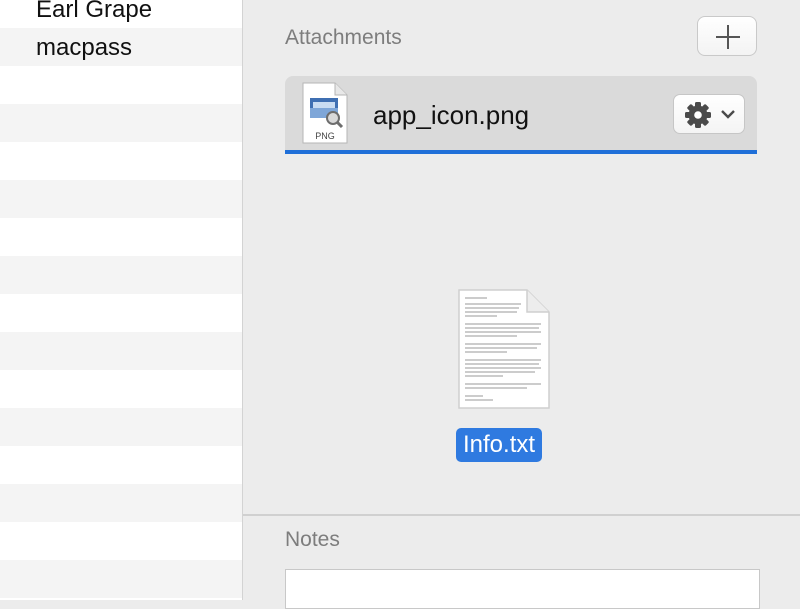 This screenshot has width=800, height=609. I want to click on attachment-actions-button, so click(709, 114).